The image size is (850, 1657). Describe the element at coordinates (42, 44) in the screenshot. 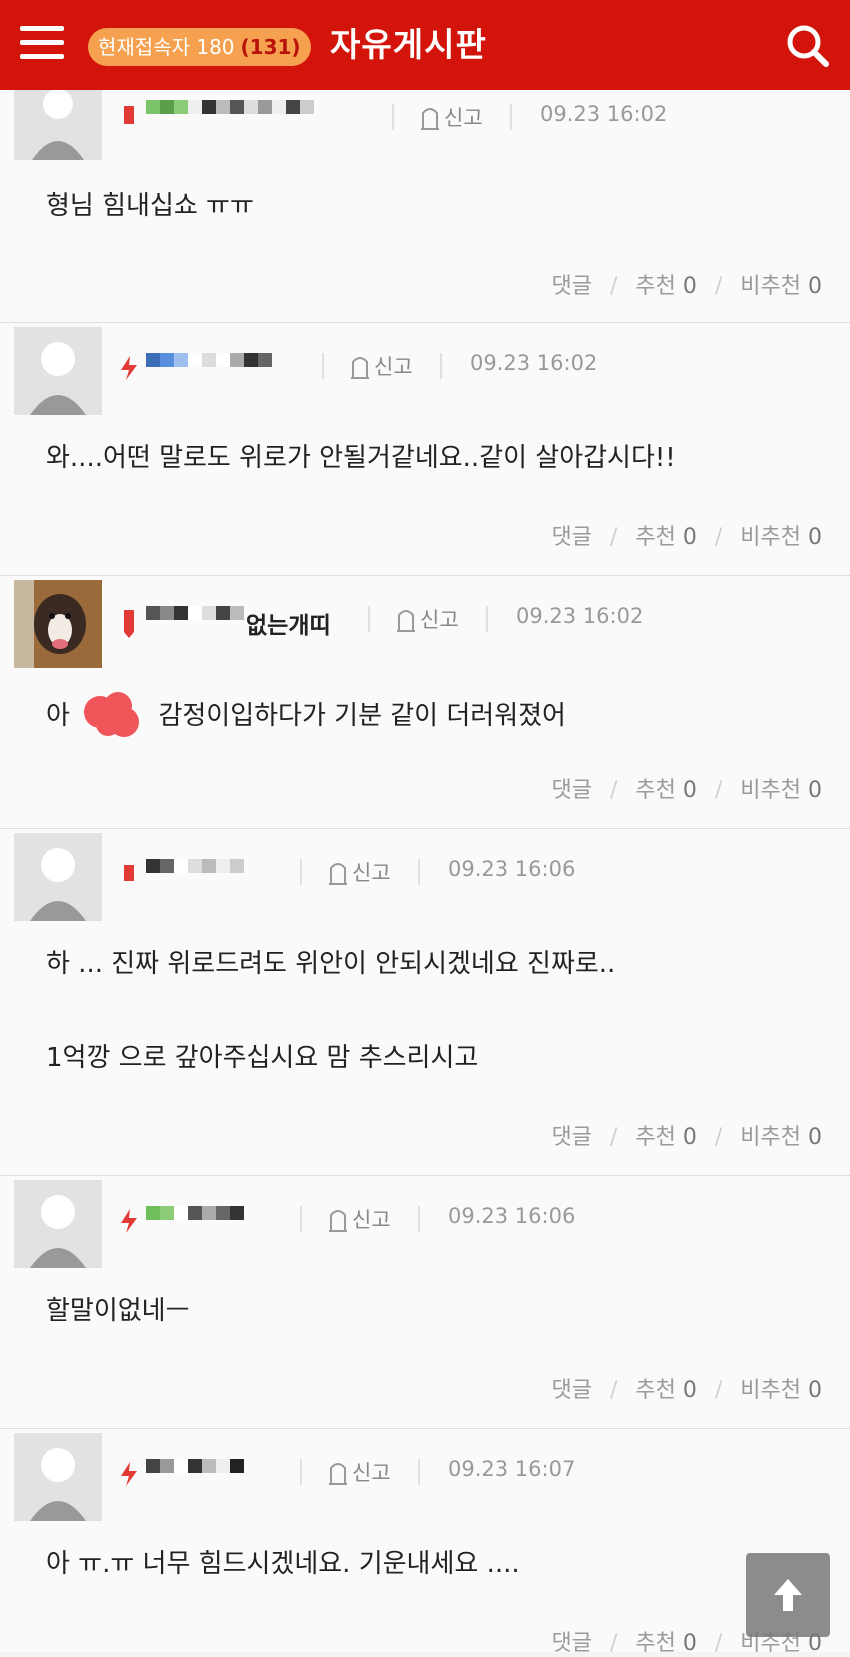

I see `menu-icon` at that location.